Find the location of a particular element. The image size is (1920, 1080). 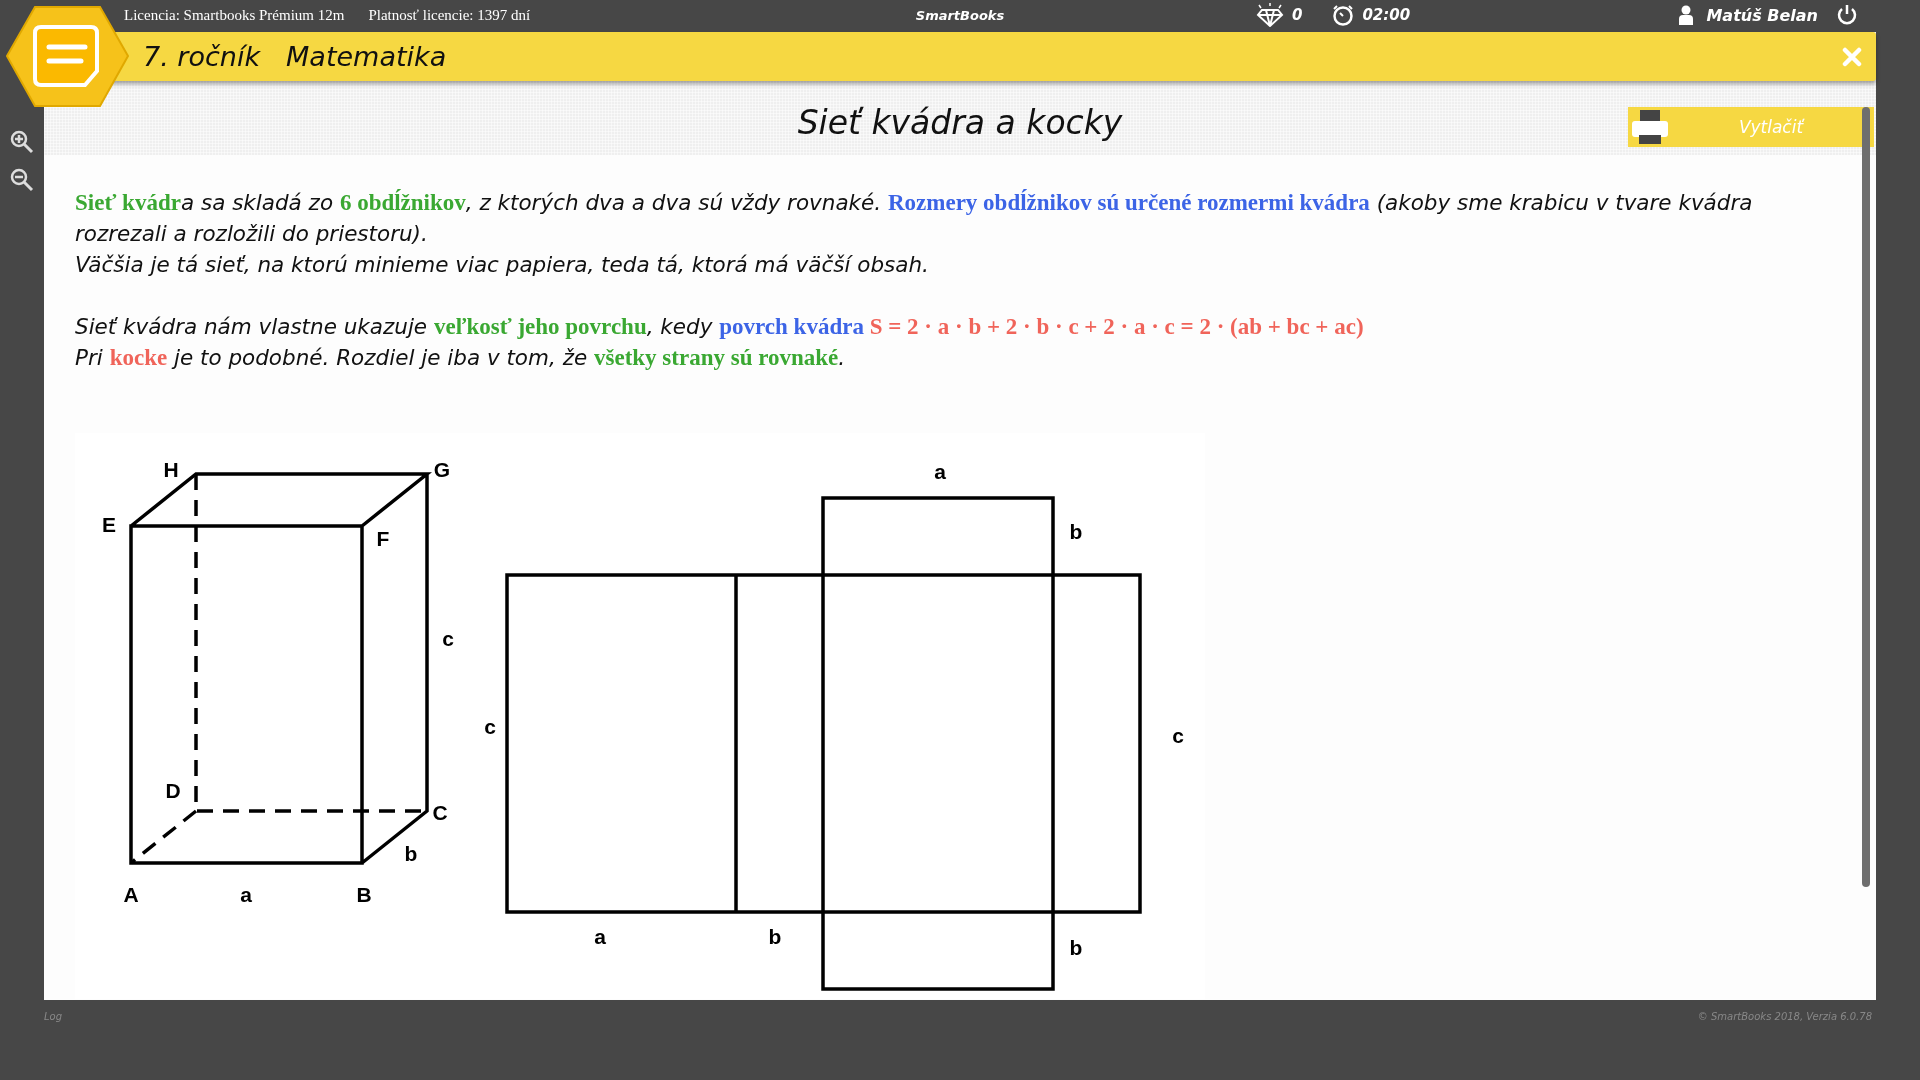

scrollbar-thumb is located at coordinates (1866, 497).